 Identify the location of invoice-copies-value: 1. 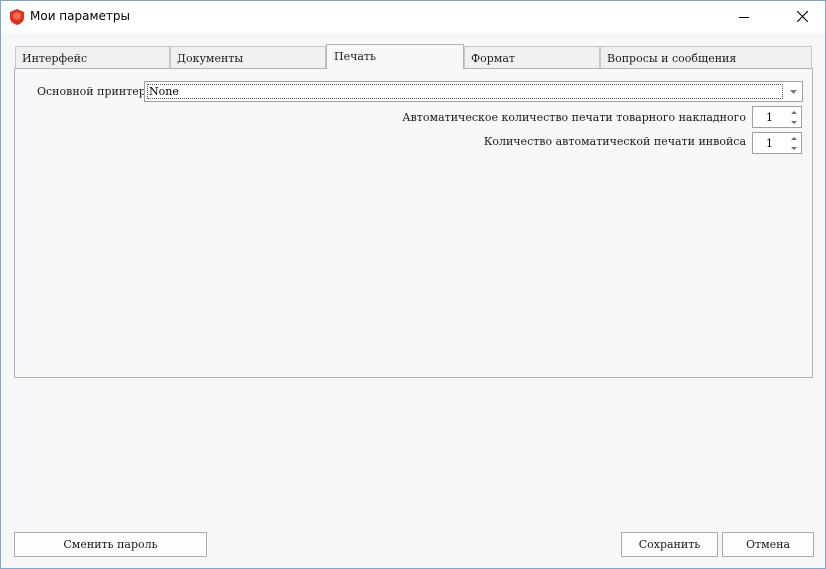
(769, 143).